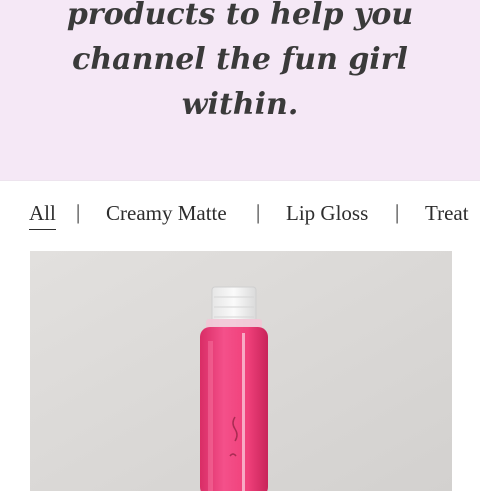  What do you see at coordinates (240, 16) in the screenshot?
I see `hero-text-line-1: products to help you` at bounding box center [240, 16].